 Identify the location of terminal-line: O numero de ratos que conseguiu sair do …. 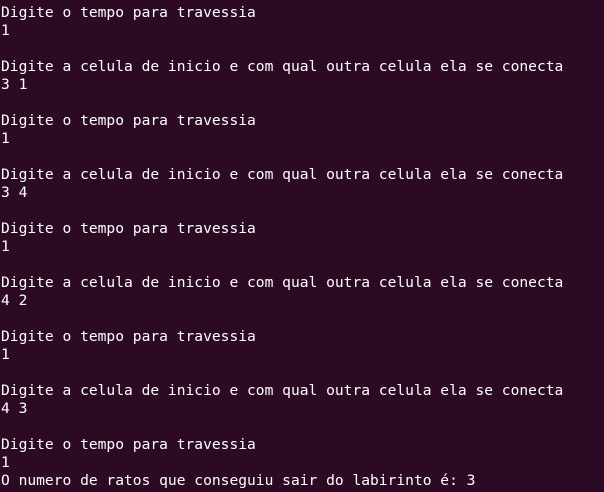
(238, 480).